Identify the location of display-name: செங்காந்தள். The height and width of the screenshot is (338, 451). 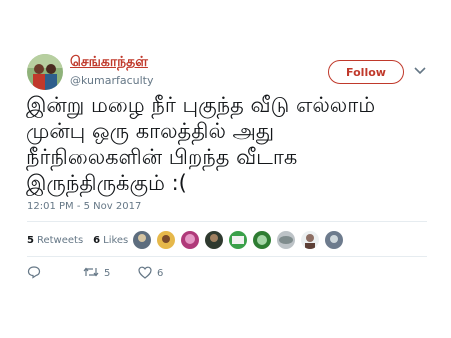
(109, 63).